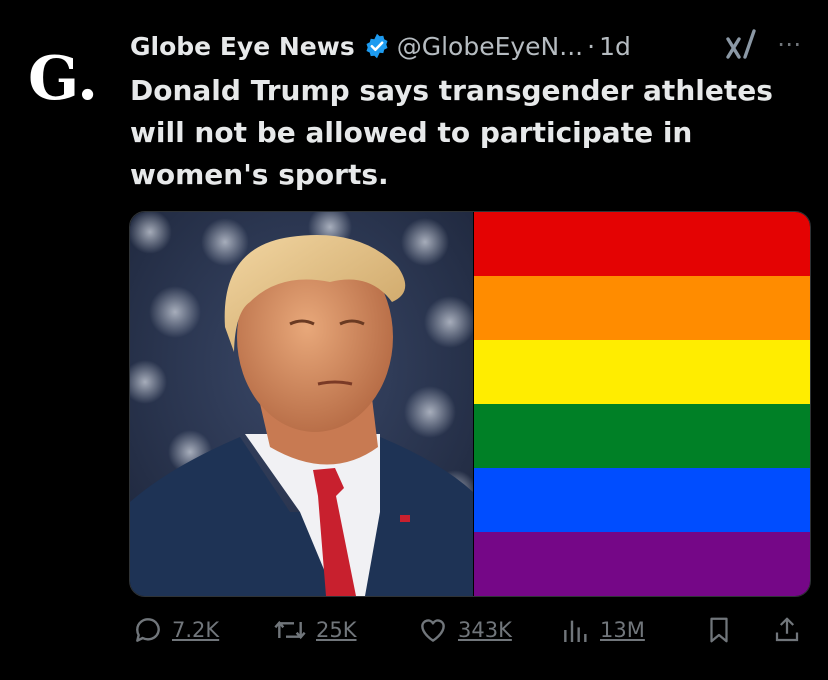 This screenshot has width=828, height=680. Describe the element at coordinates (642, 244) in the screenshot. I see `flag-stripe-red` at that location.